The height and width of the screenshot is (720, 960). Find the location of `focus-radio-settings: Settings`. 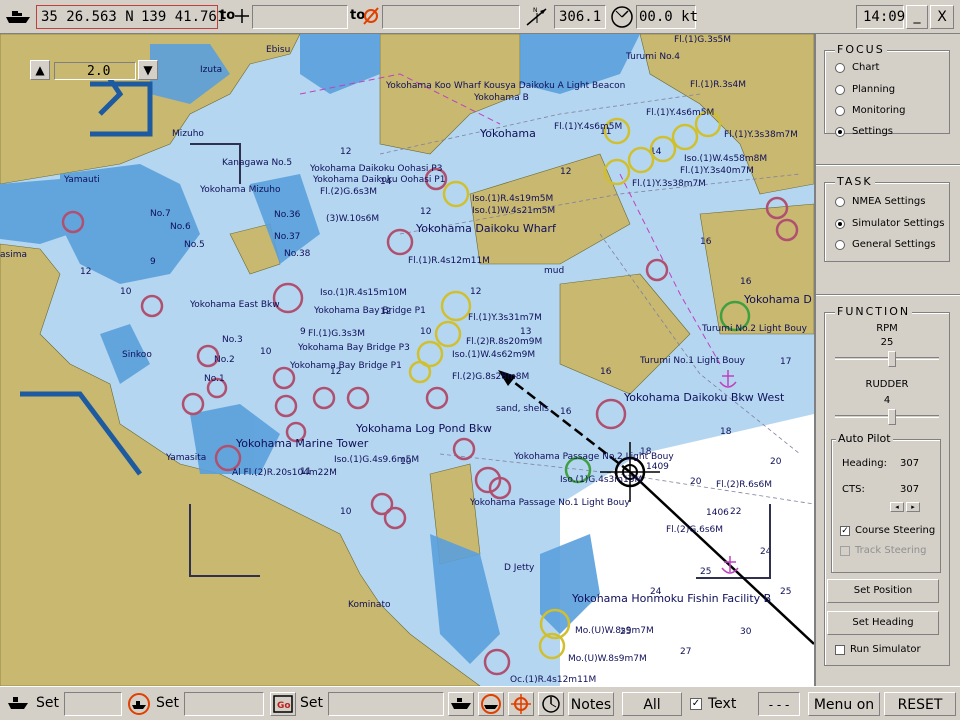

focus-radio-settings: Settings is located at coordinates (864, 132).